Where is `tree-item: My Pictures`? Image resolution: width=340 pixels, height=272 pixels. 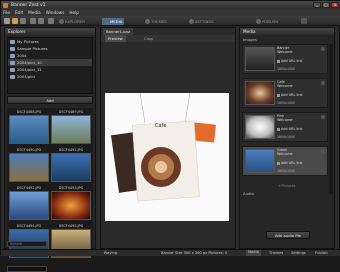 tree-item: My Pictures is located at coordinates (50, 41).